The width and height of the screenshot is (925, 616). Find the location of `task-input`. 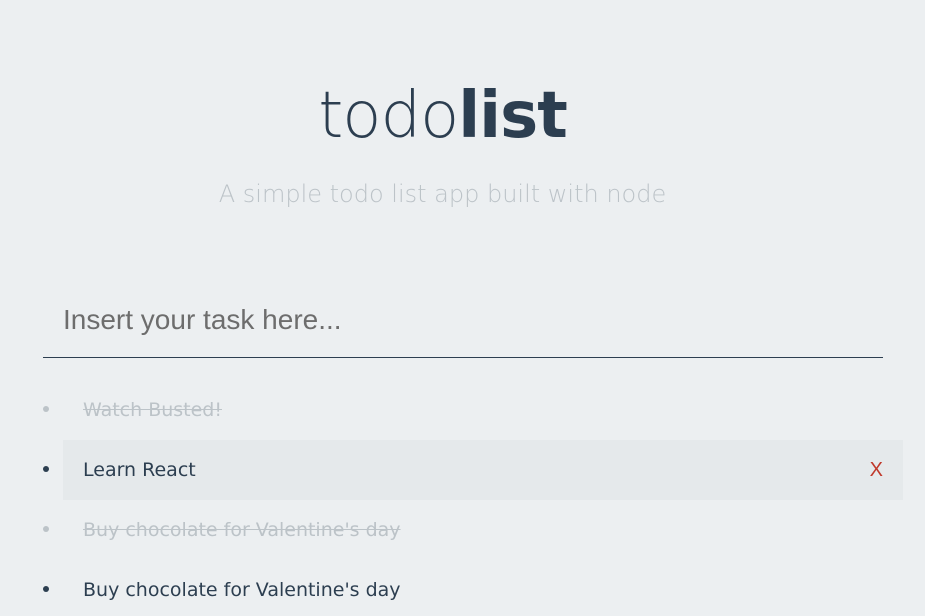

task-input is located at coordinates (463, 320).